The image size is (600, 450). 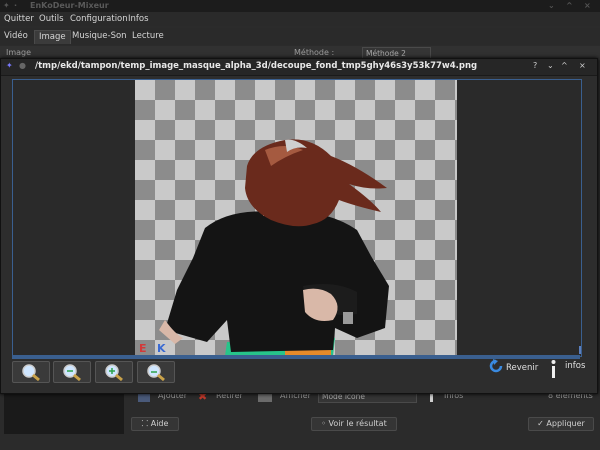 I want to click on zoom-in-icon, so click(x=31, y=373).